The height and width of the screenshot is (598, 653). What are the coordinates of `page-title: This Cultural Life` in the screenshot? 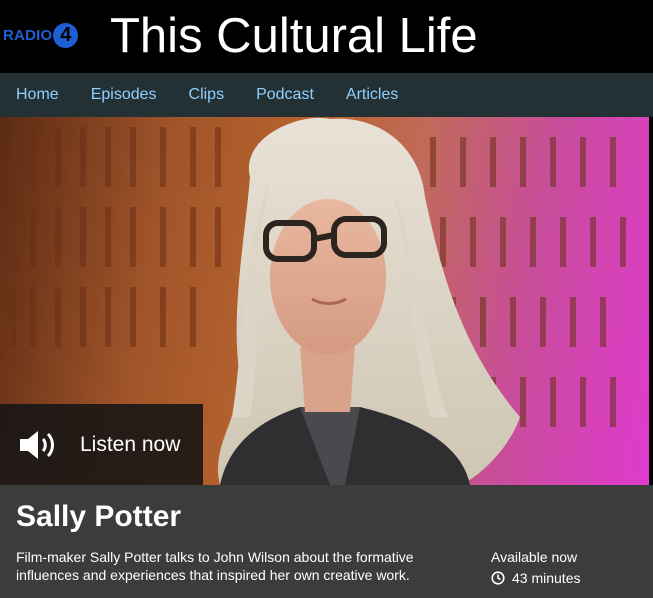 It's located at (294, 36).